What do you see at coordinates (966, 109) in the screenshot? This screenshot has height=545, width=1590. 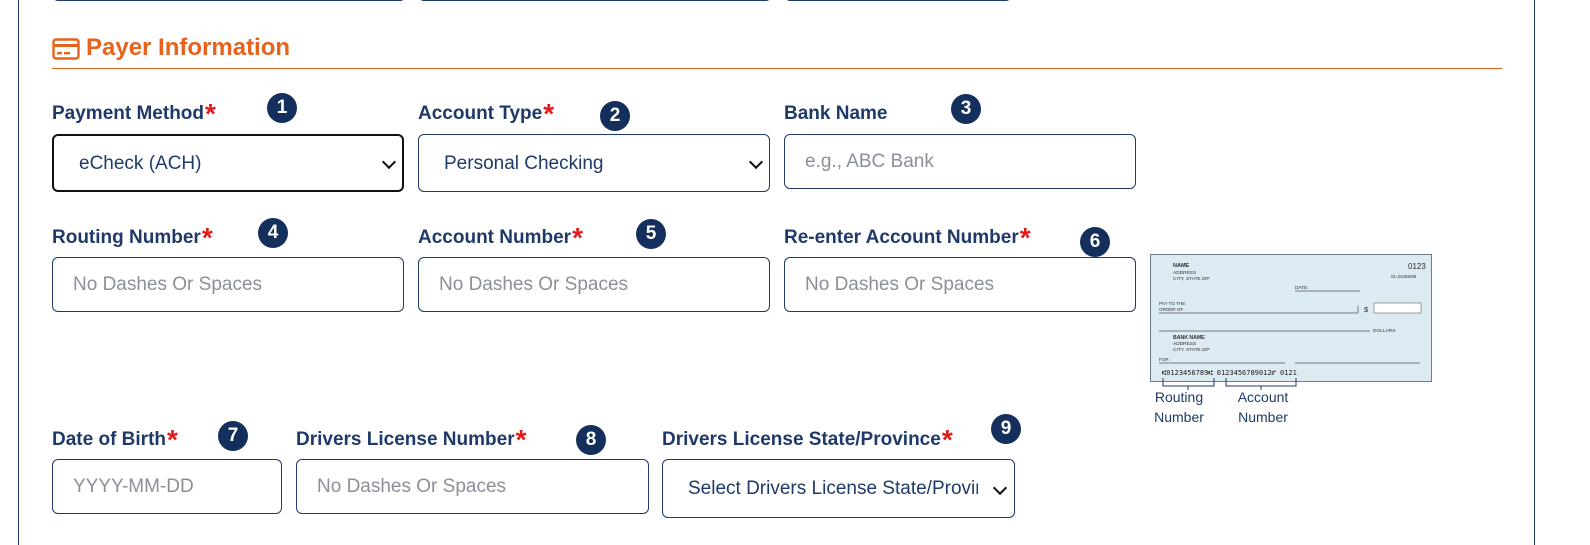 I see `step-badge-3: 3` at bounding box center [966, 109].